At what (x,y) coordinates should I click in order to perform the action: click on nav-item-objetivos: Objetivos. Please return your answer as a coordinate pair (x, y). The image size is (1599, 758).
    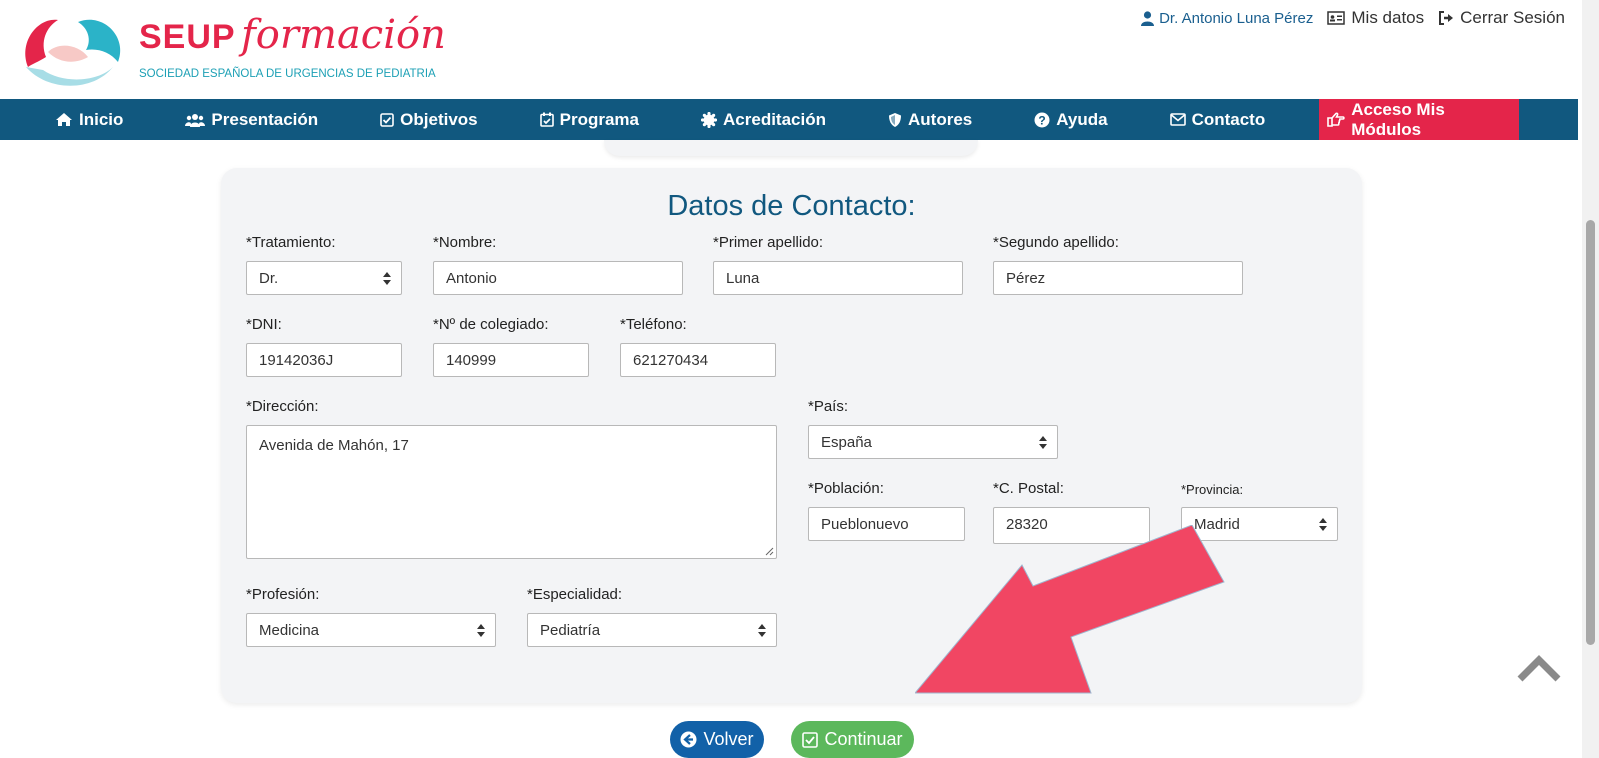
    Looking at the image, I should click on (428, 119).